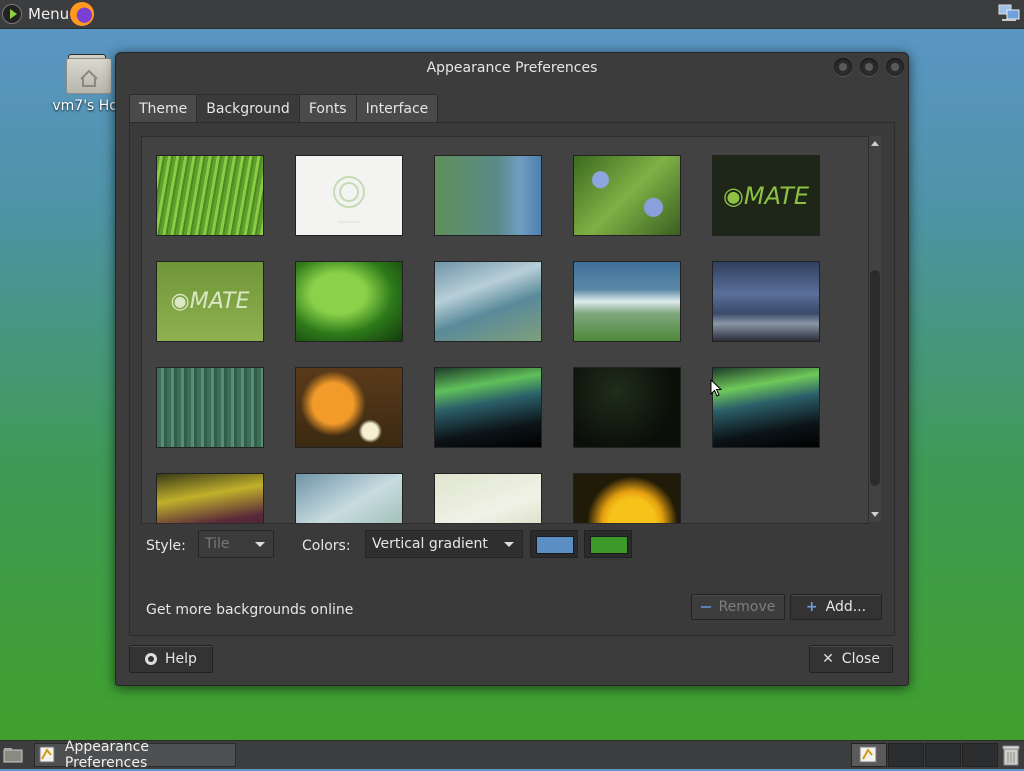  What do you see at coordinates (163, 108) in the screenshot?
I see `tab-theme: Theme` at bounding box center [163, 108].